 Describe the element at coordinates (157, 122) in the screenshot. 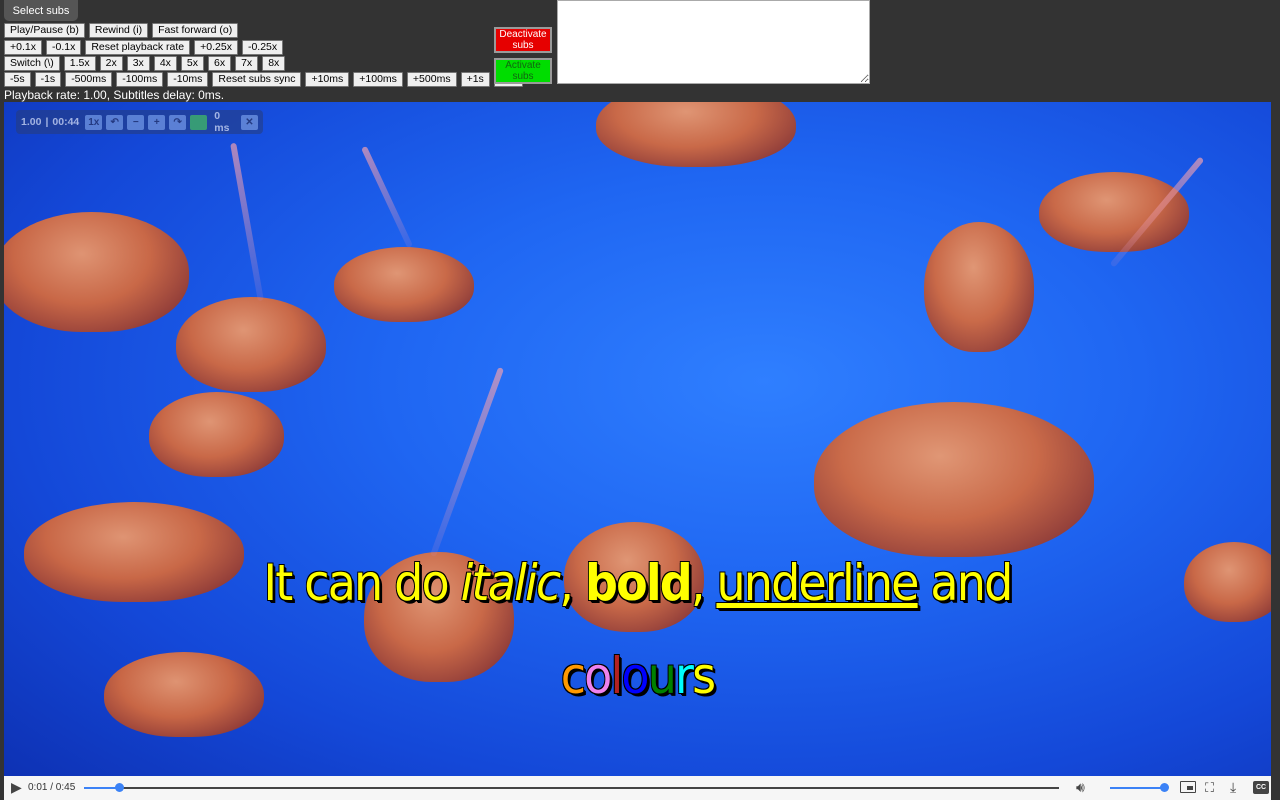

I see `overlay-plus-button: +` at that location.